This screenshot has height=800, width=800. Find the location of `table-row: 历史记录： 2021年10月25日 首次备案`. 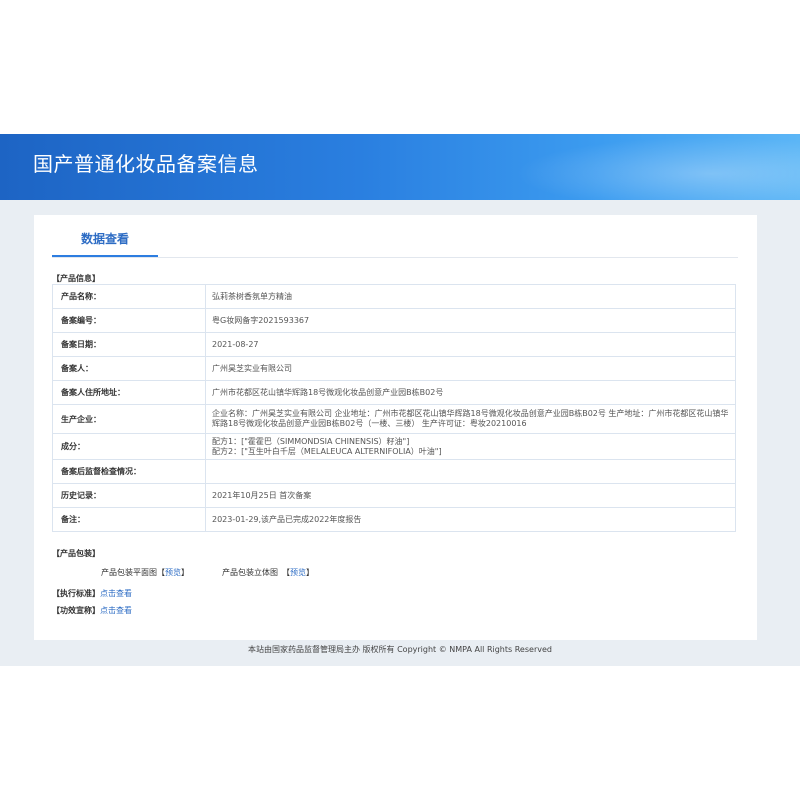

table-row: 历史记录： 2021年10月25日 首次备案 is located at coordinates (394, 495).